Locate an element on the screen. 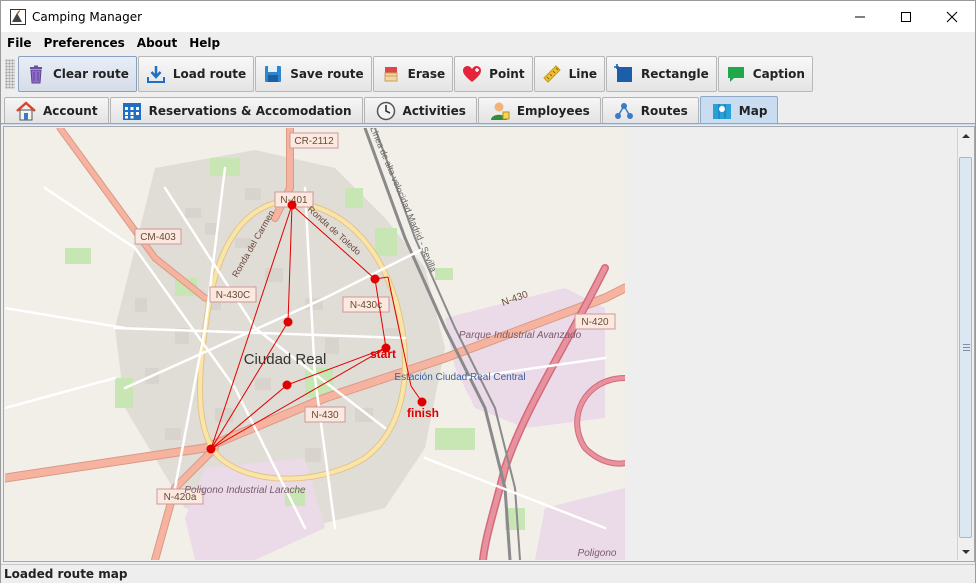 The width and height of the screenshot is (976, 583). title-bar: Camping Manager is located at coordinates (488, 16).